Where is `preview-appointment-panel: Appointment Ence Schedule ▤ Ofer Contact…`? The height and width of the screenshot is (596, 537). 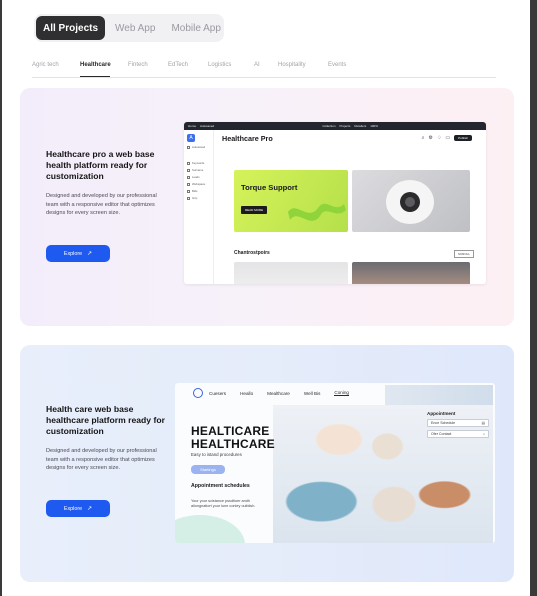 preview-appointment-panel: Appointment Ence Schedule ▤ Ofer Contact… is located at coordinates (458, 431).